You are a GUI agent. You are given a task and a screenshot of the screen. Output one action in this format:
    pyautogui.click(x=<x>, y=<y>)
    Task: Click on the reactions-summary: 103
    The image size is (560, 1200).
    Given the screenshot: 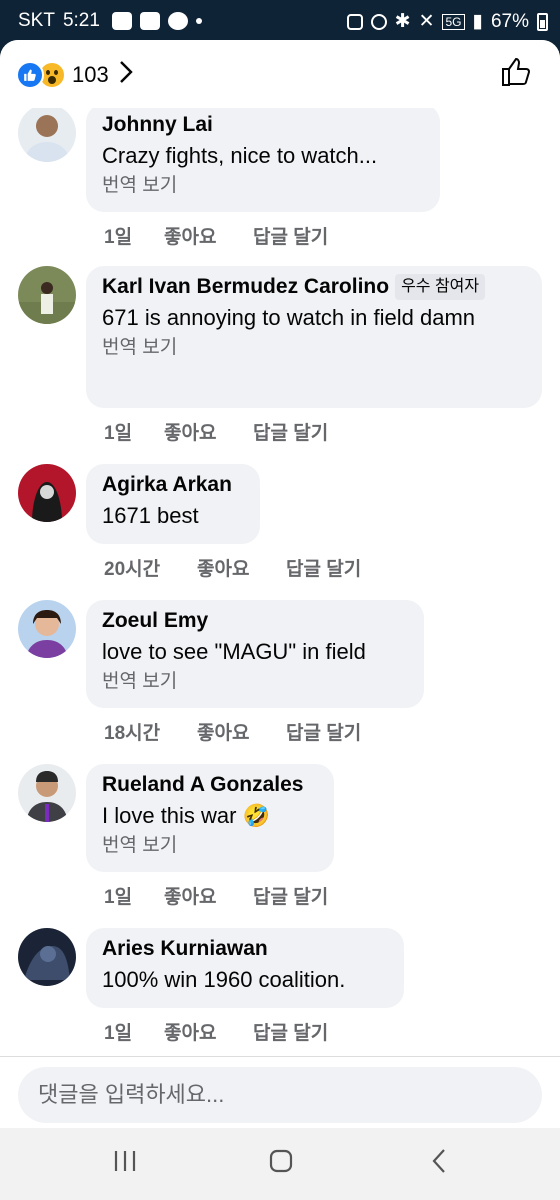 What is the action you would take?
    pyautogui.click(x=74, y=74)
    